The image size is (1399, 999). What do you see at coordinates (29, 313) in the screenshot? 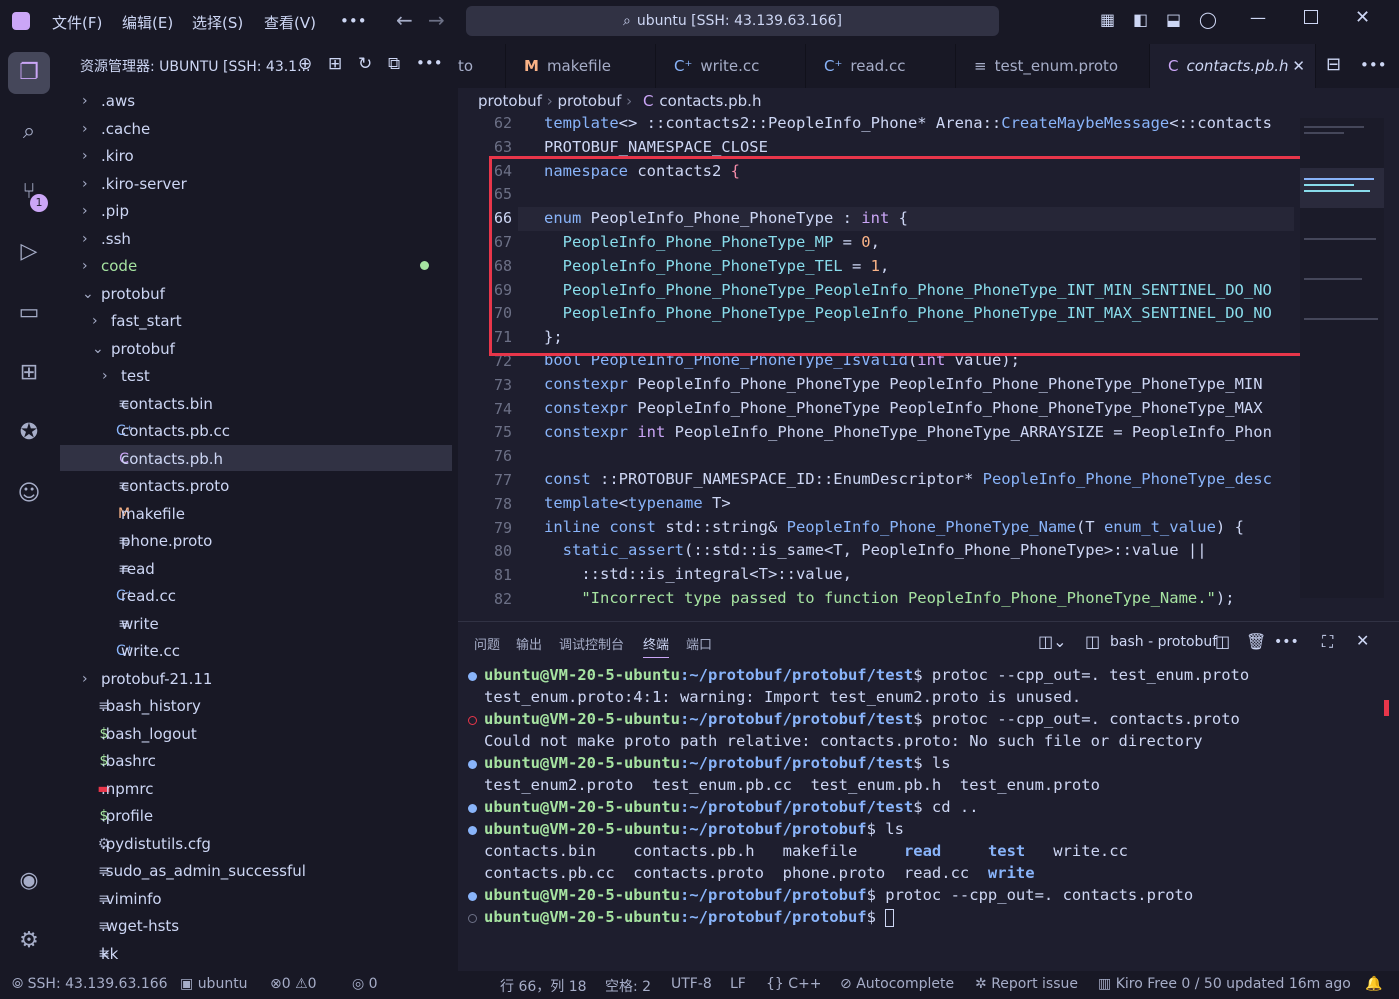
I see `remote-explorer-icon: ▭` at bounding box center [29, 313].